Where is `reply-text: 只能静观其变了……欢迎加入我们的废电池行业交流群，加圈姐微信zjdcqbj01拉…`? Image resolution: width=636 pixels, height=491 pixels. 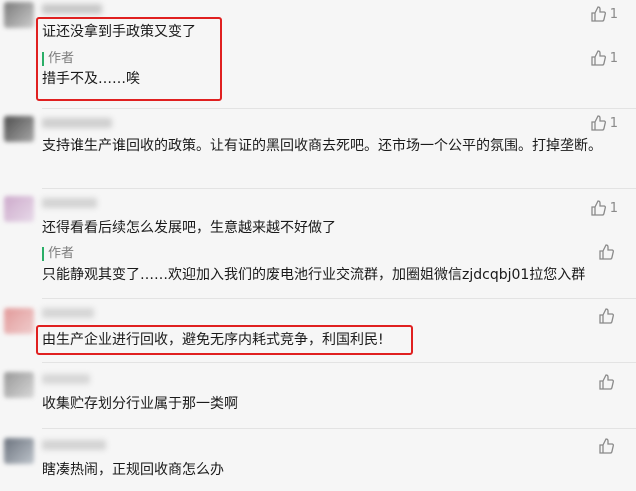
reply-text: 只能静观其变了……欢迎加入我们的废电池行业交流群，加圈姐微信zjdcqbj01拉… is located at coordinates (314, 275).